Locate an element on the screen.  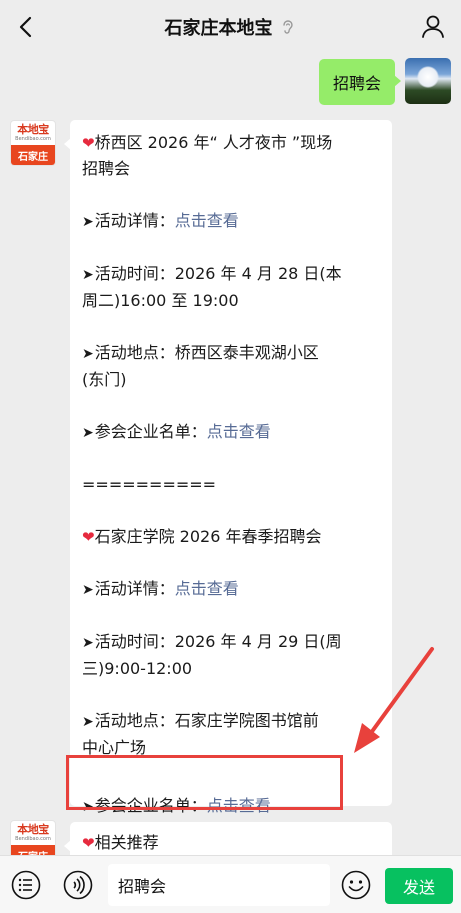
voice-input-icon is located at coordinates (78, 885).